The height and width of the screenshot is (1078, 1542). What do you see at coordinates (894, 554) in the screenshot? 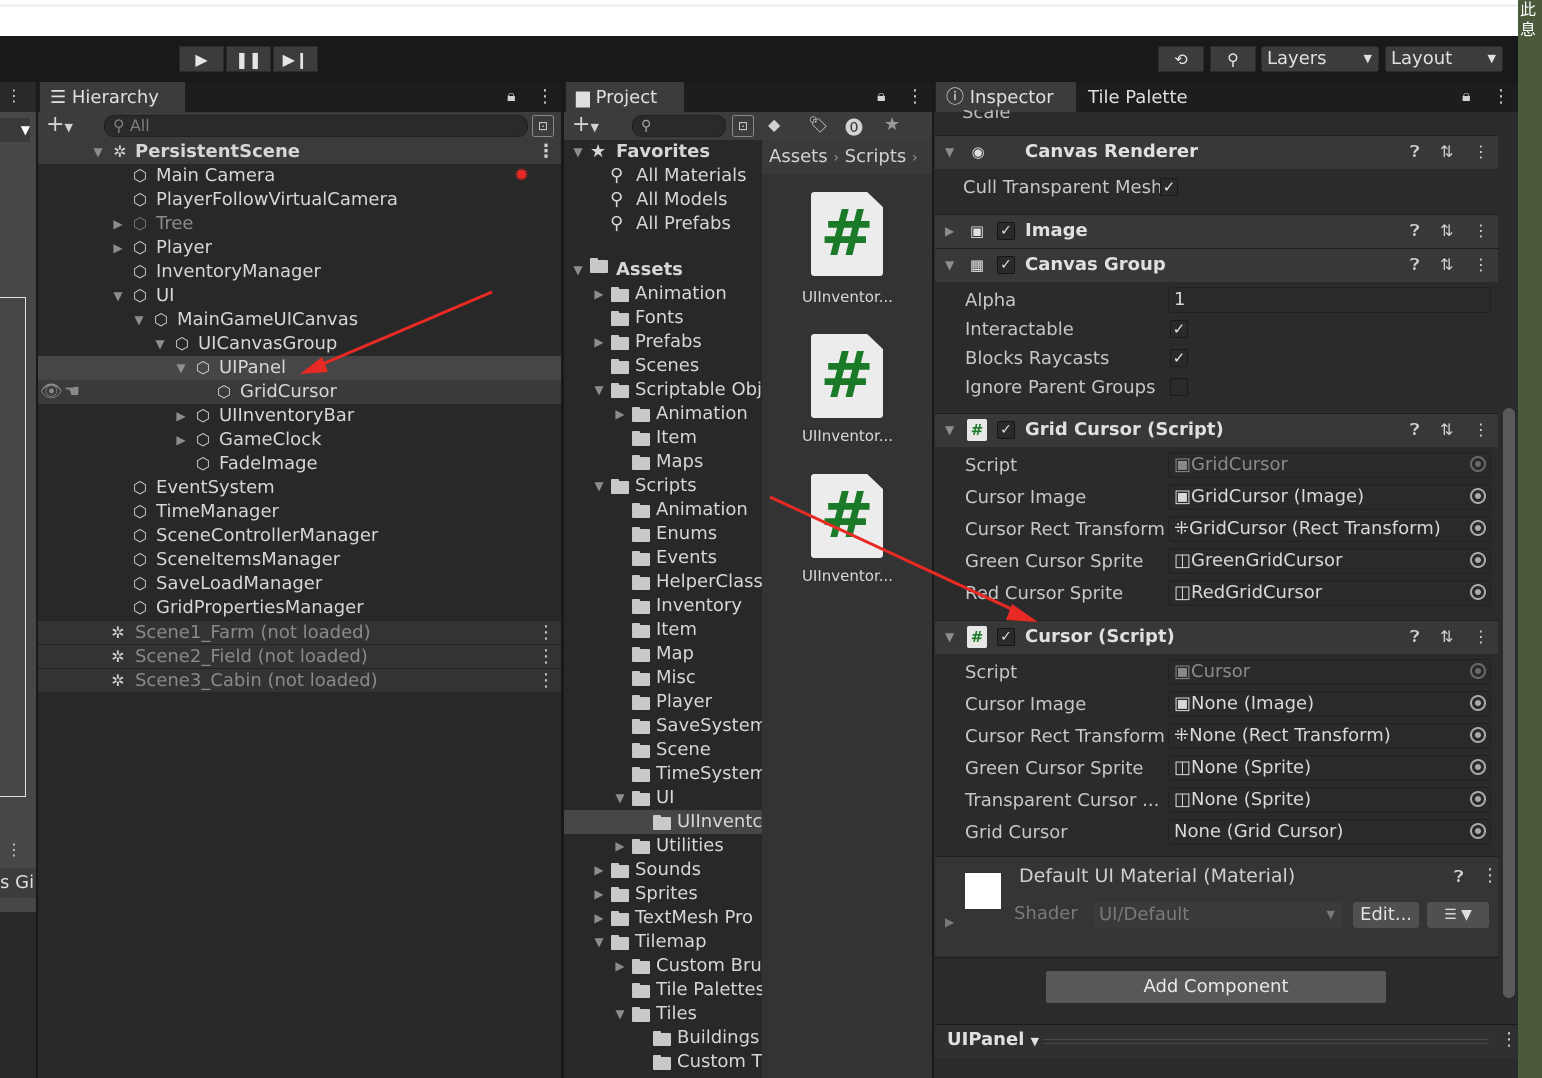
I see `arrow-to-cursor-script` at bounding box center [894, 554].